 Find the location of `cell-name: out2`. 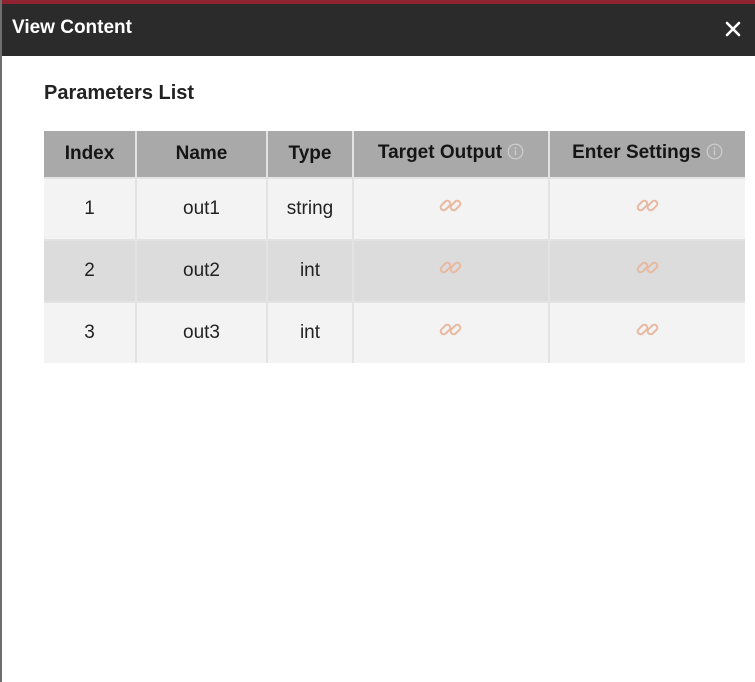

cell-name: out2 is located at coordinates (202, 270).